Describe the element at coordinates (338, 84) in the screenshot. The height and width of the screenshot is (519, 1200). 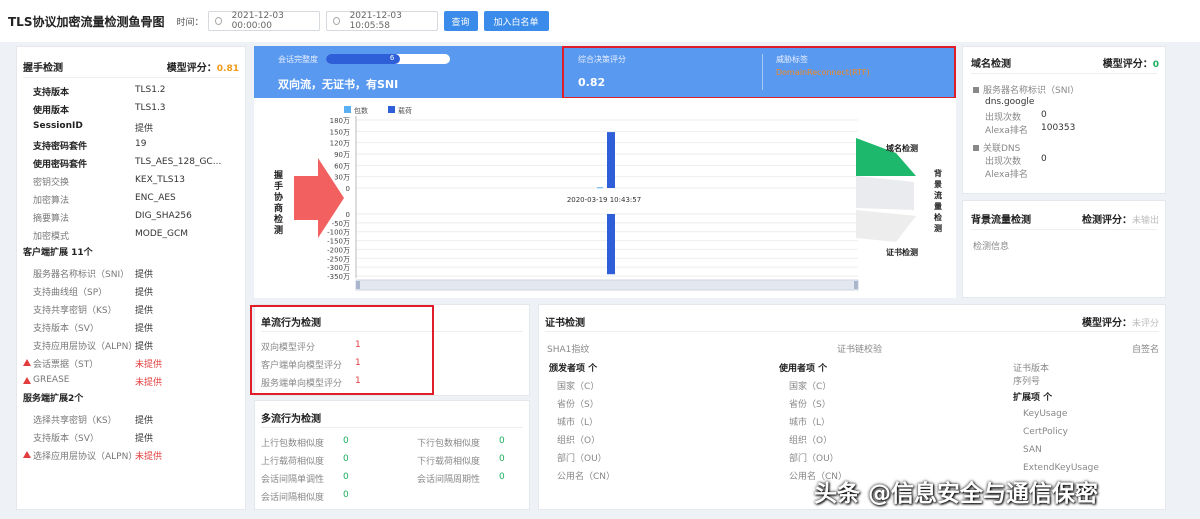
I see `flow-description: 双向流，无证书，有SNI` at that location.